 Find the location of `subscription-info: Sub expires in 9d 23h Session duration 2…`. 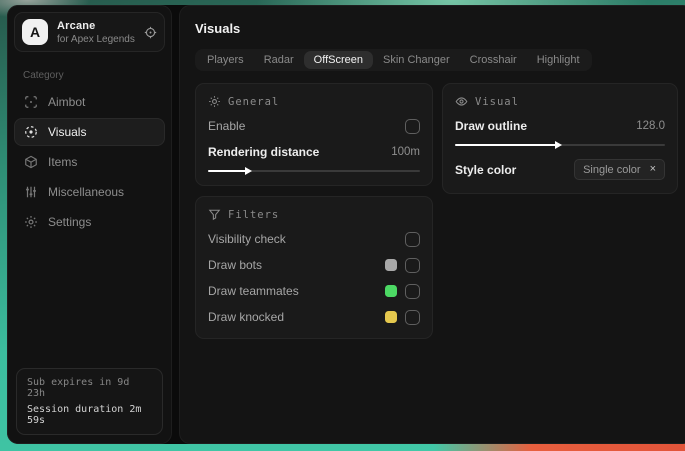

subscription-info: Sub expires in 9d 23h Session duration 2… is located at coordinates (89, 401).